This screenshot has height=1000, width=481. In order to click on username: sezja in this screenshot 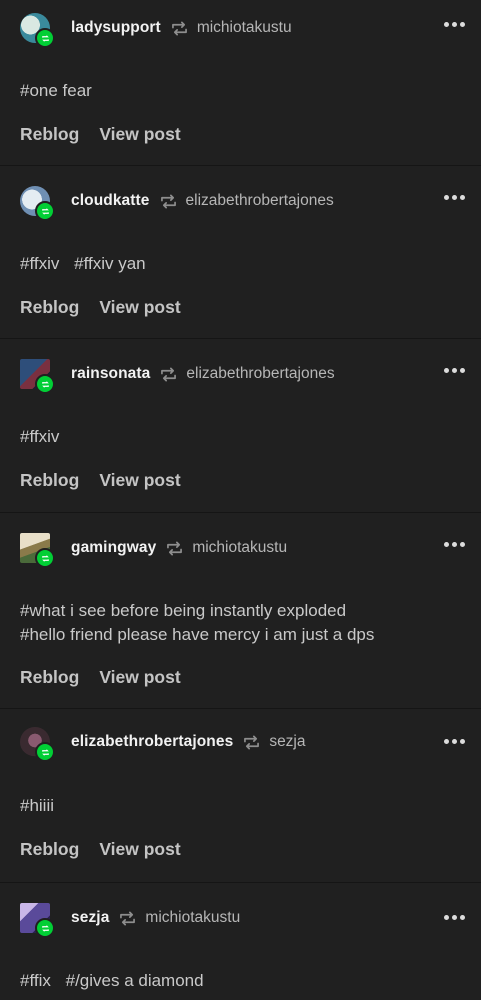, I will do `click(90, 918)`.